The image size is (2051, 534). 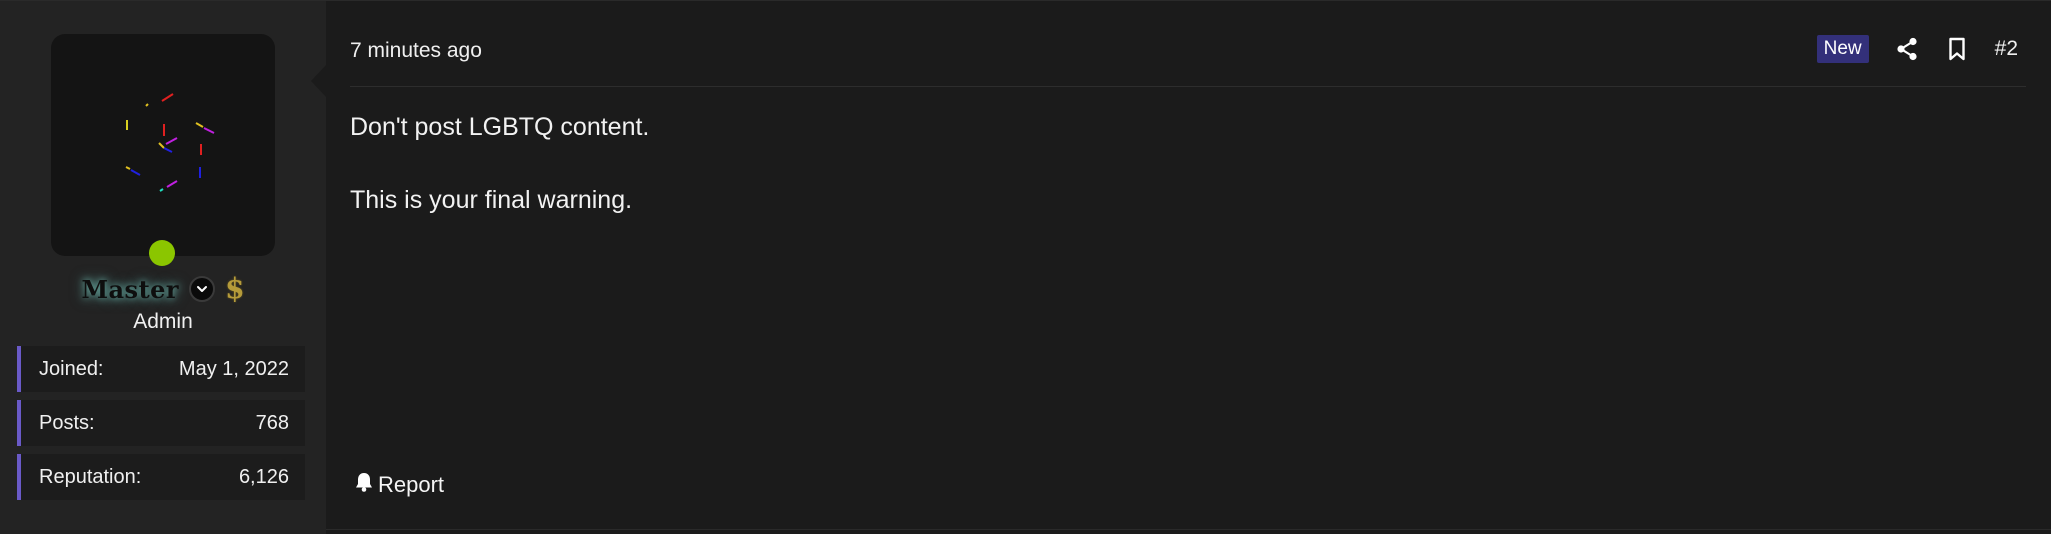 I want to click on post-number-link: #2, so click(x=2006, y=49).